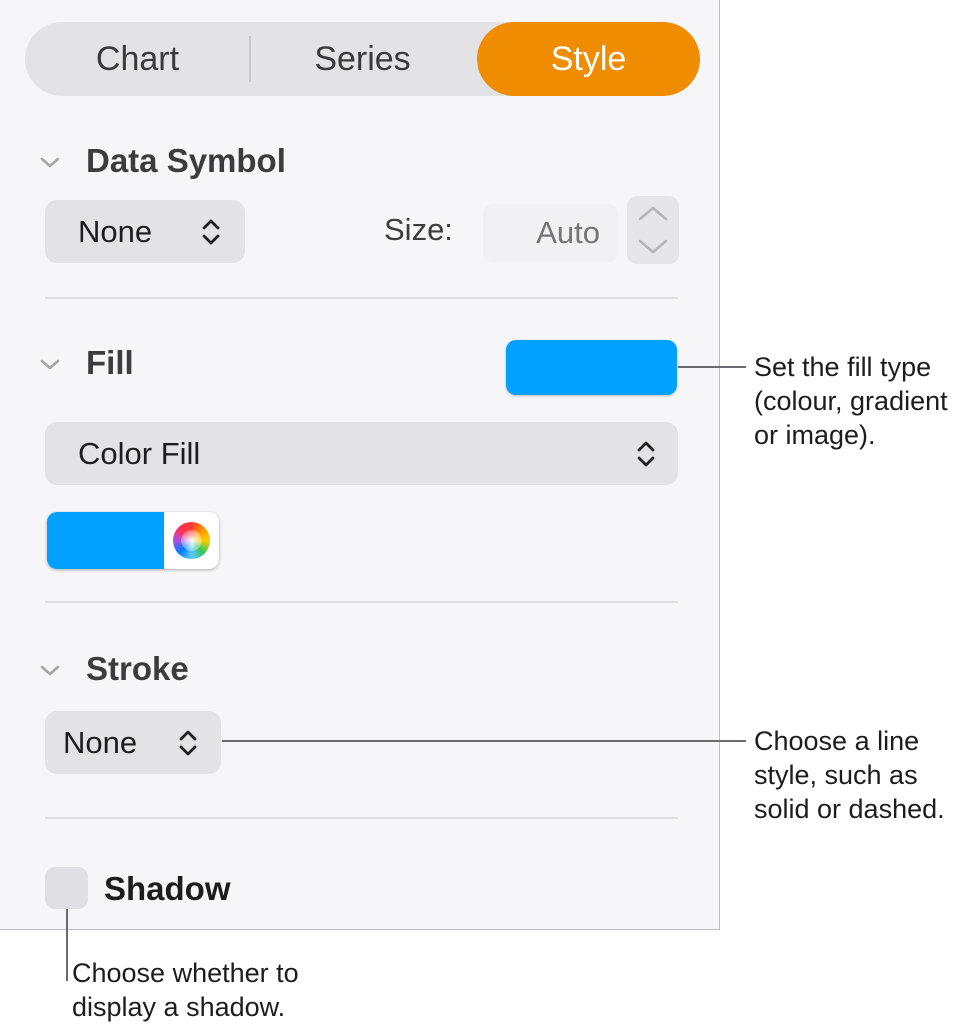  Describe the element at coordinates (843, 367) in the screenshot. I see `fill-callout-line-1: Set the fill type` at that location.